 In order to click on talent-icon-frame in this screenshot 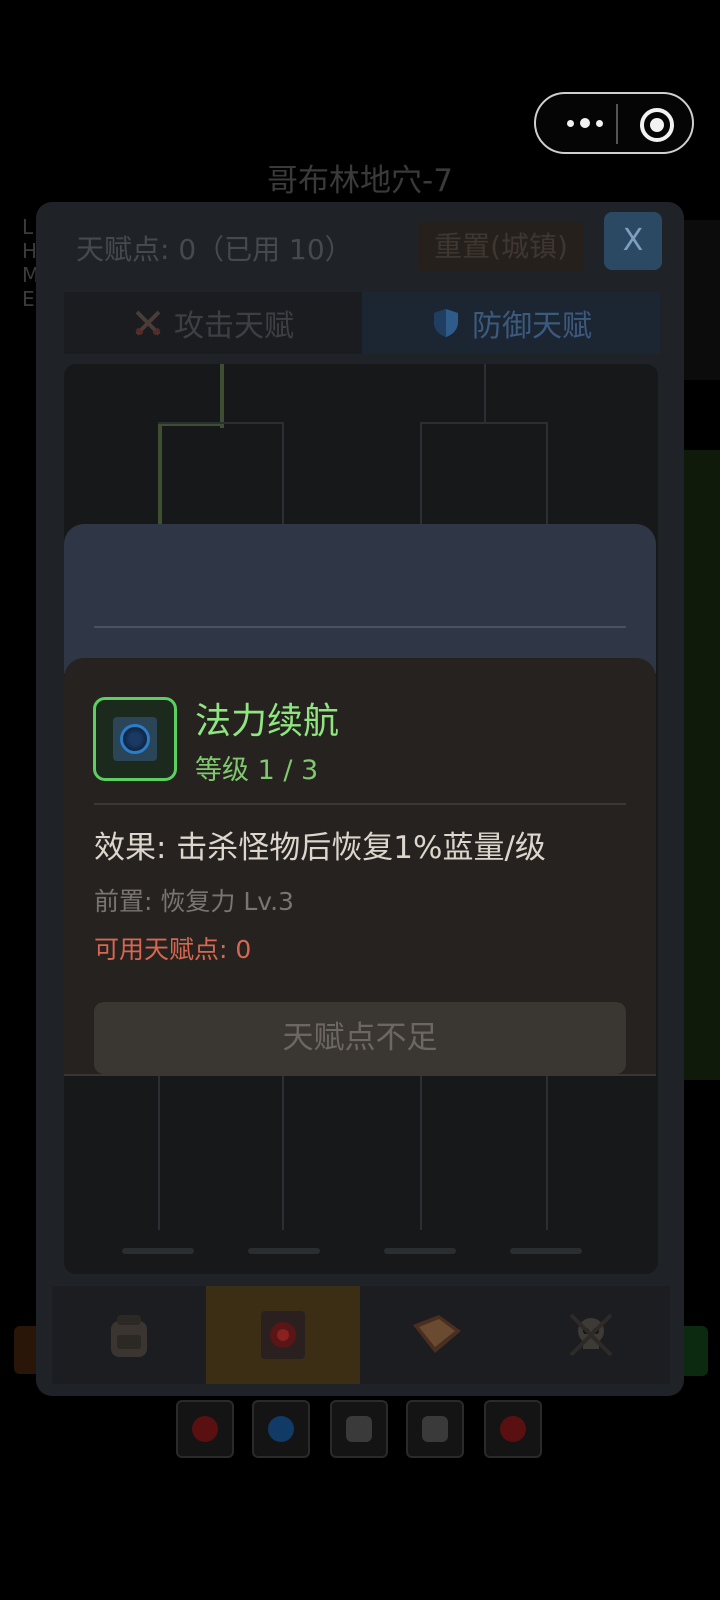, I will do `click(135, 739)`.